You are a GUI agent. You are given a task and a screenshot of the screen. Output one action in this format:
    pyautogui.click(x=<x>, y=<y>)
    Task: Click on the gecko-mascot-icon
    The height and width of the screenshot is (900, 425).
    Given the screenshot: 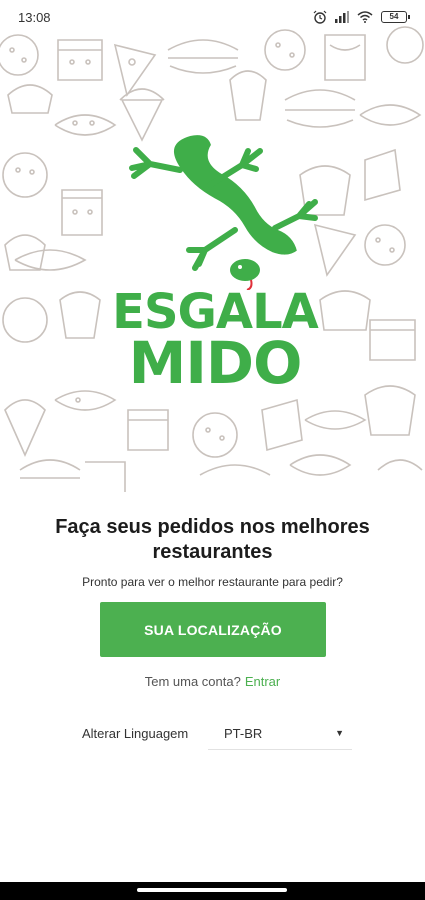 What is the action you would take?
    pyautogui.click(x=223, y=211)
    